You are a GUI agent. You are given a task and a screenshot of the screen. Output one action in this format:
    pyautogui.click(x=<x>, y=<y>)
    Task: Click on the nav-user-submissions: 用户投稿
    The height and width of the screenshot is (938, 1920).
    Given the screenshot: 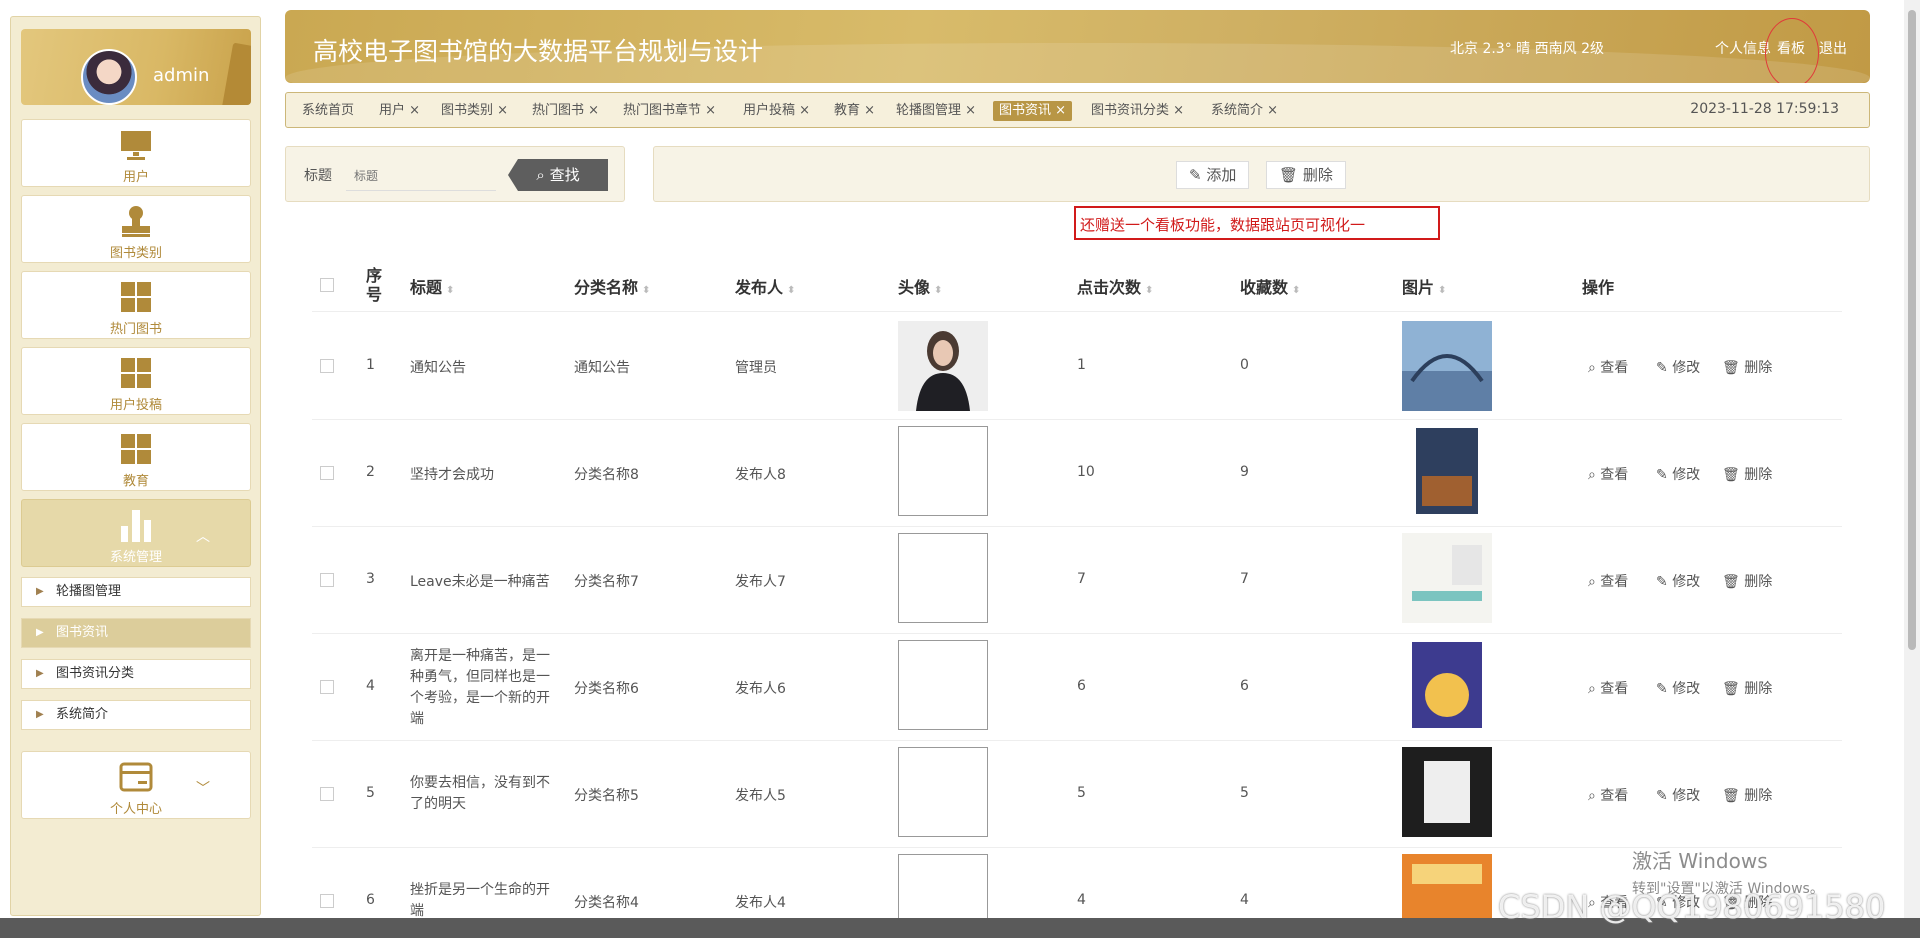 What is the action you would take?
    pyautogui.click(x=136, y=381)
    